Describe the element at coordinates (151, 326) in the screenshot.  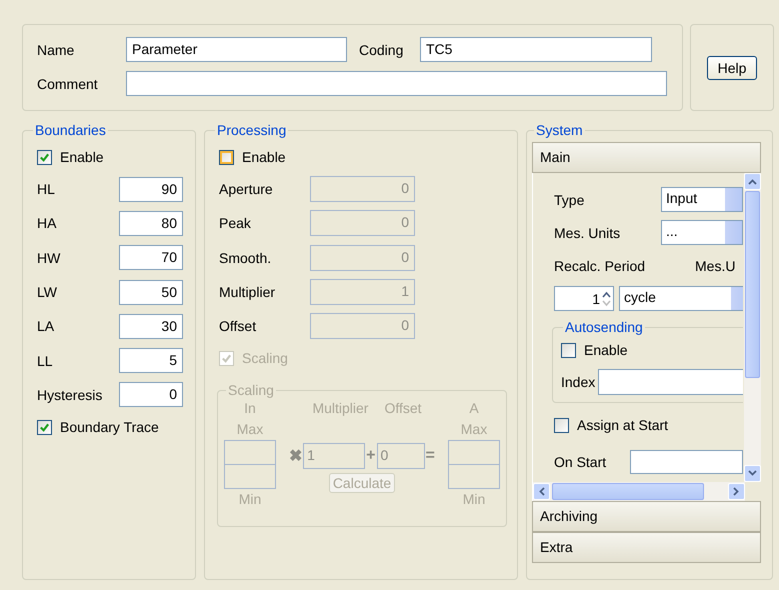
I see `number-field: 30` at that location.